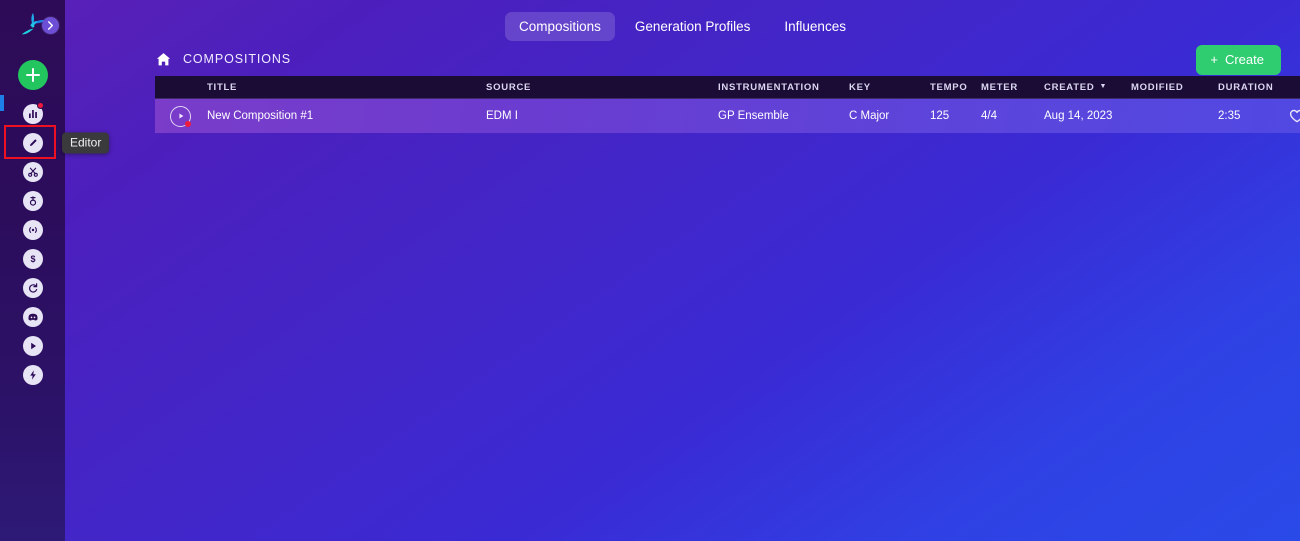 The height and width of the screenshot is (541, 1300). I want to click on sidebar: Editor $, so click(55, 270).